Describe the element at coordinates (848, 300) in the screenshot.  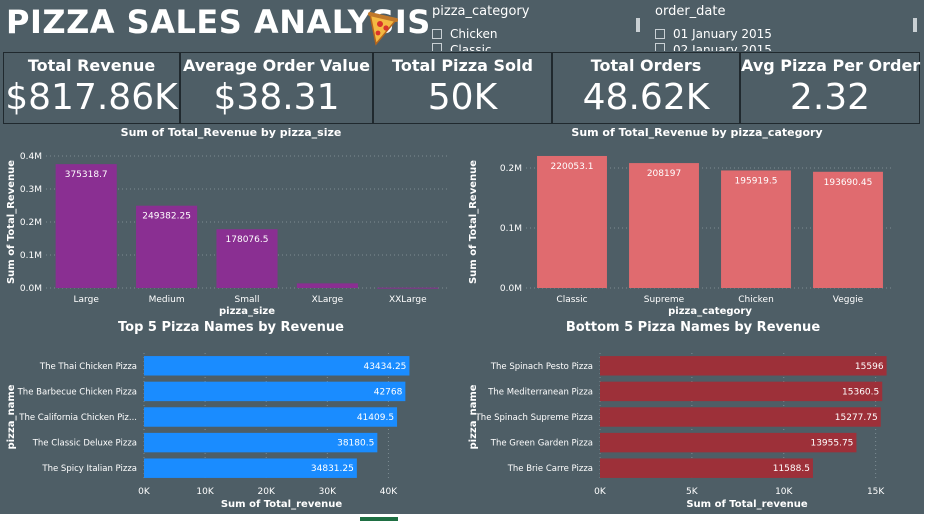
I see `x-tick-label: Veggie` at that location.